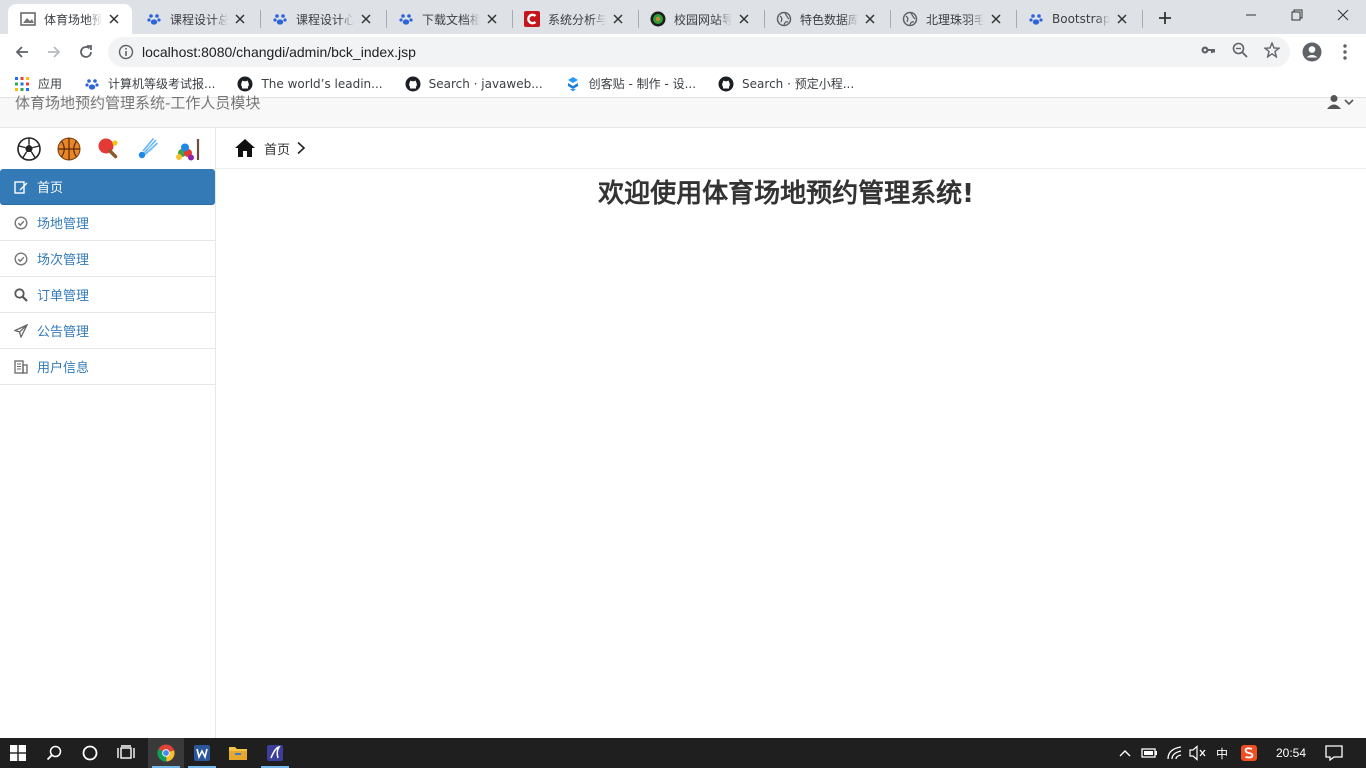  What do you see at coordinates (22, 84) in the screenshot?
I see `apps-grid-icon` at bounding box center [22, 84].